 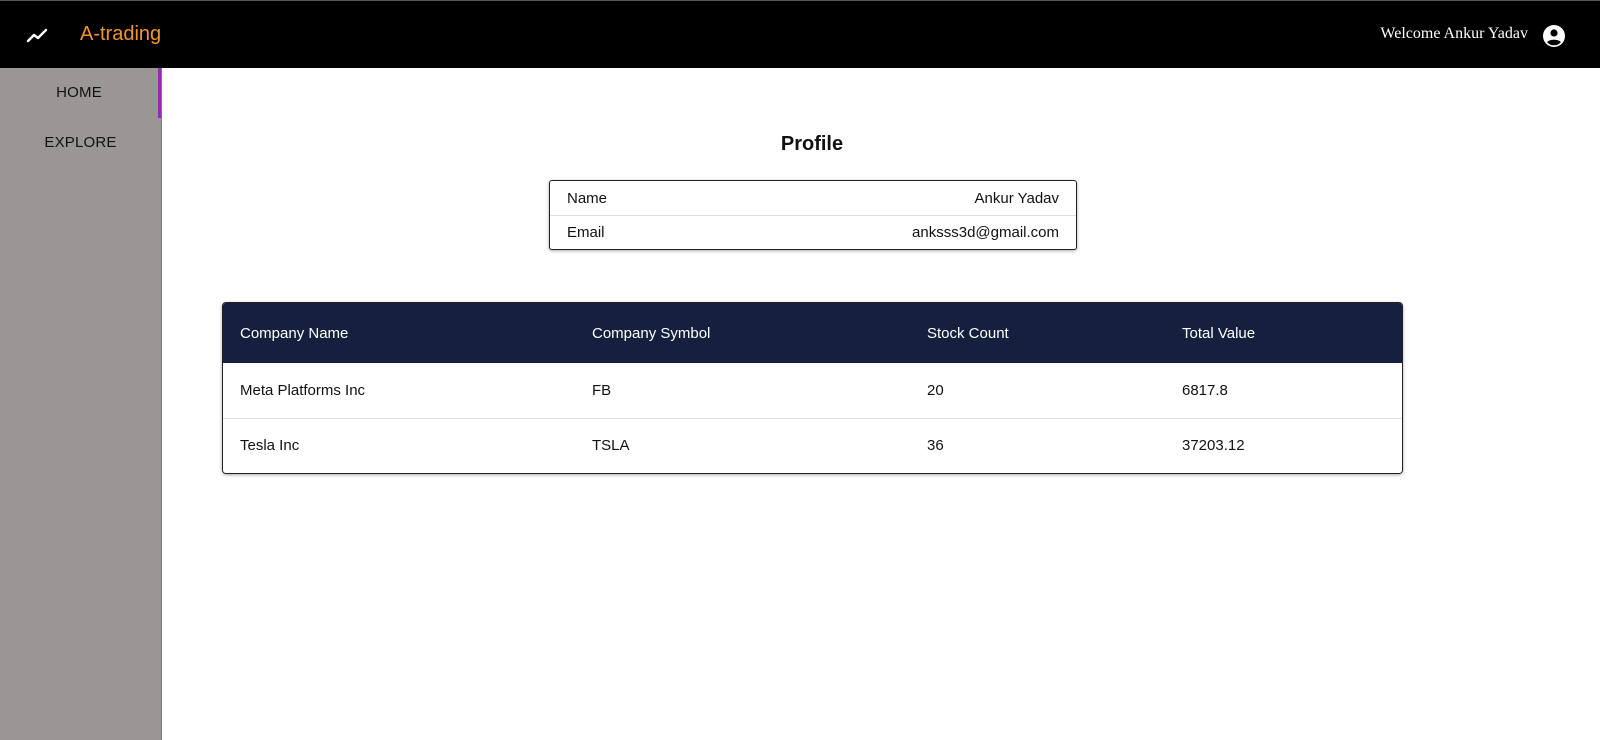 I want to click on column-header: Company Name, so click(x=294, y=333).